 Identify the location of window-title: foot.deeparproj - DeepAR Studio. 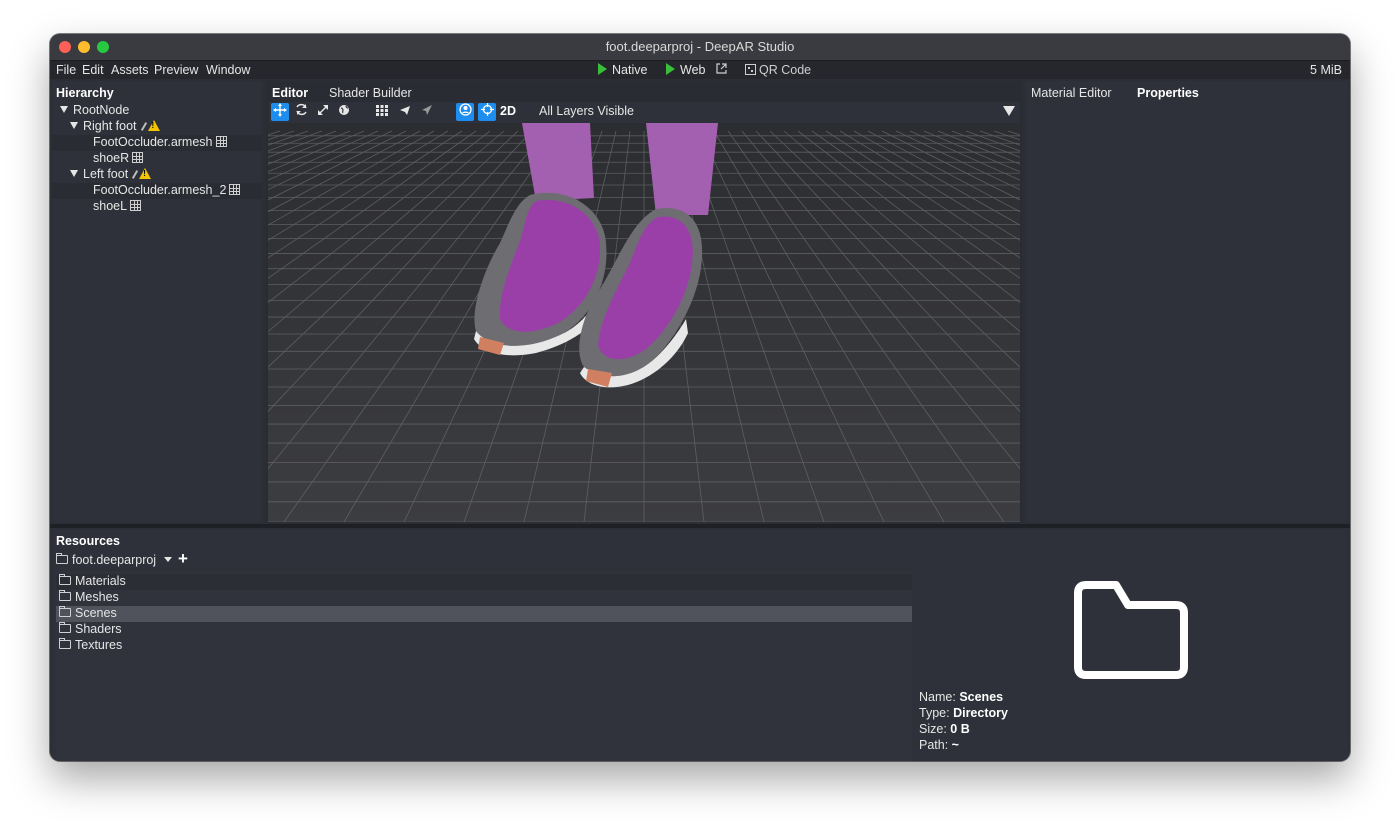
(700, 46).